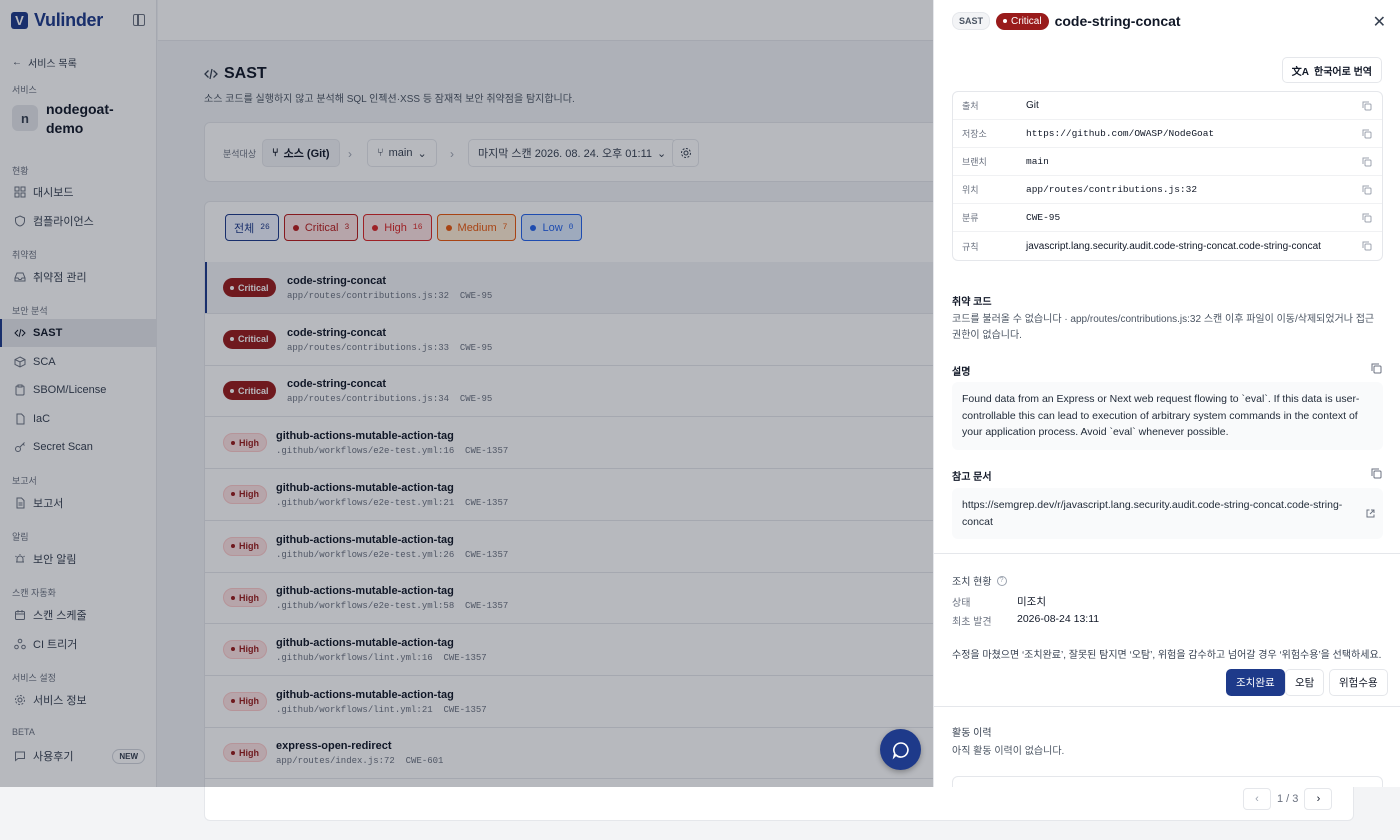  I want to click on pagination: ‹ 1 / 3 ›, so click(1288, 799).